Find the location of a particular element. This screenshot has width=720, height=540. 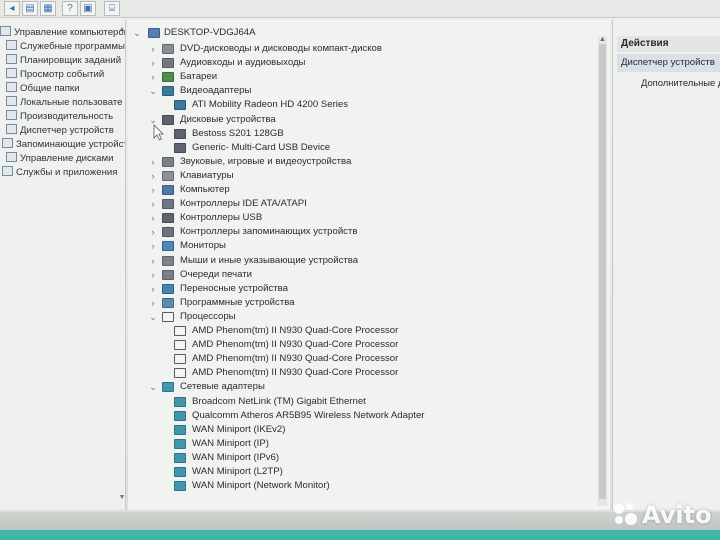

nav-item: Локальные пользовате is located at coordinates (64, 103).